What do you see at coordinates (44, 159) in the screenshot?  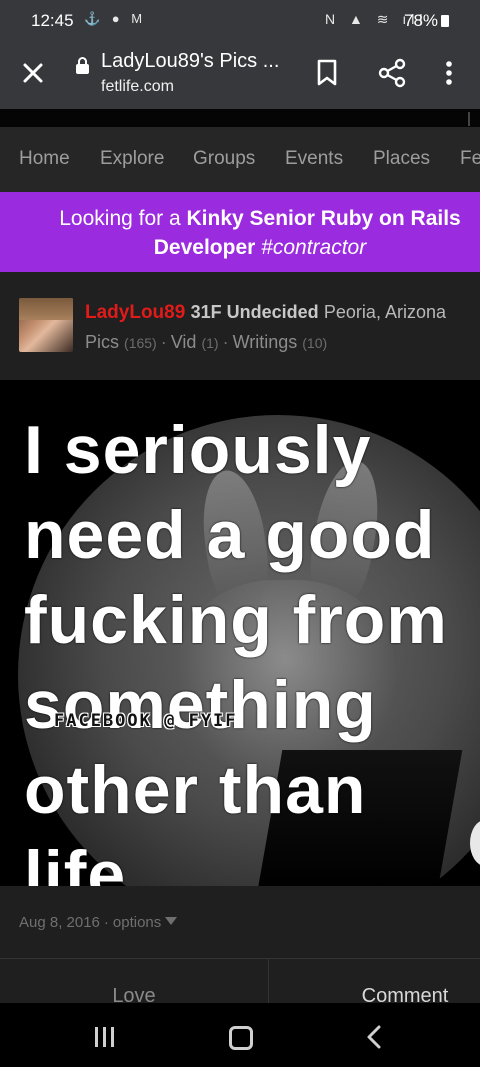 I see `nav-home: Home` at bounding box center [44, 159].